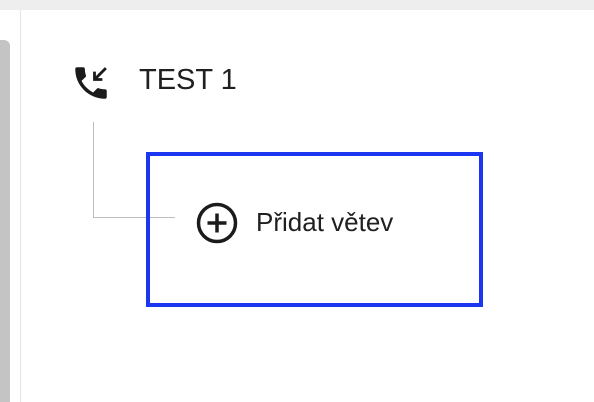 The height and width of the screenshot is (402, 594). I want to click on top-strip, so click(297, 5).